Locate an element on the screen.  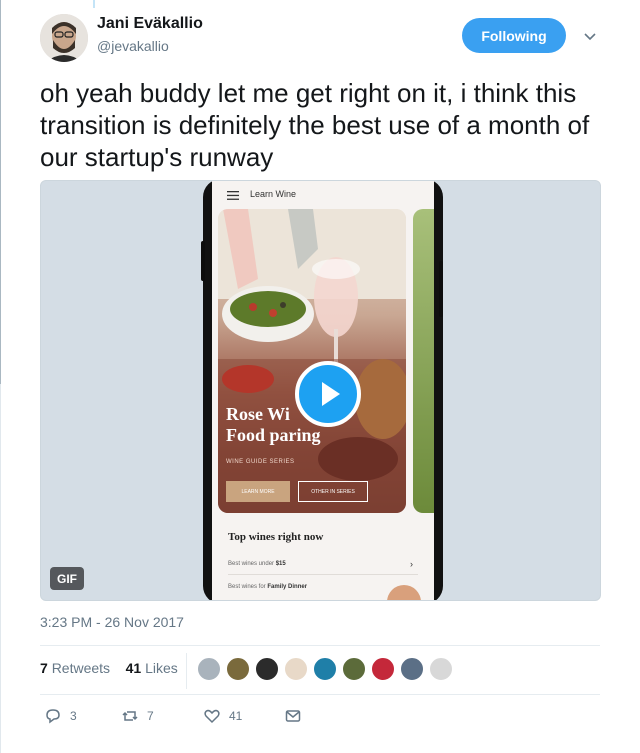
like-count: 41 is located at coordinates (236, 716).